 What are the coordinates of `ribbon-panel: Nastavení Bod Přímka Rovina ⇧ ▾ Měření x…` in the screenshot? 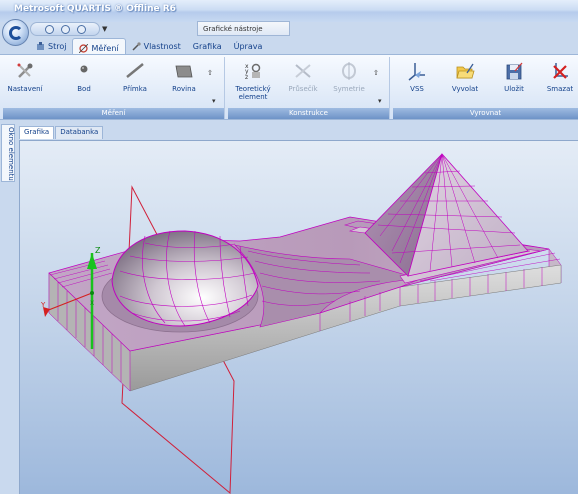 It's located at (289, 87).